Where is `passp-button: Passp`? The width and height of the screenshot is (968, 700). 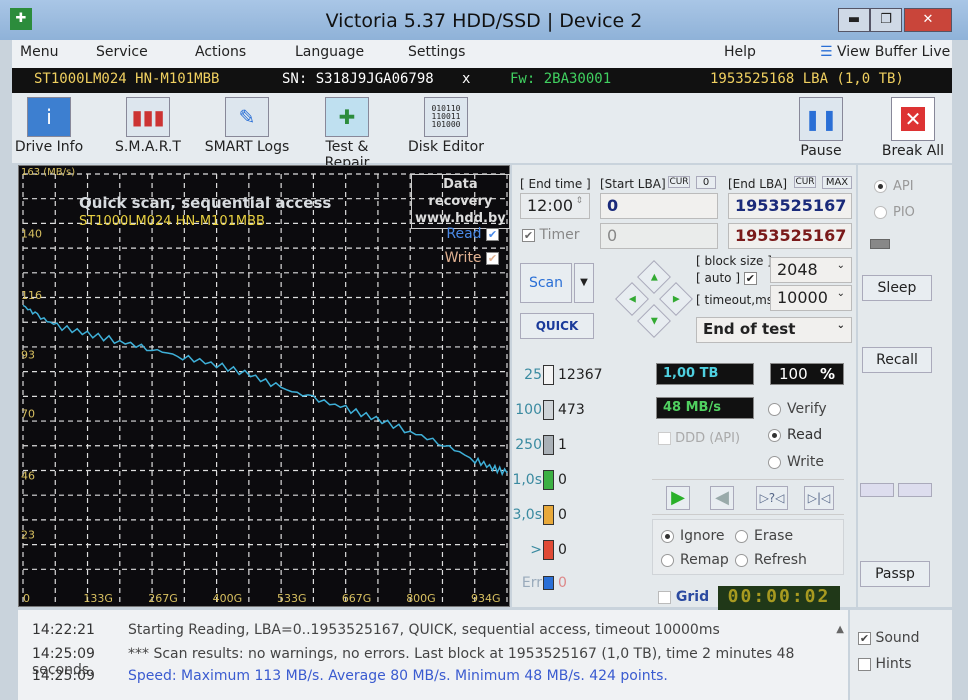 passp-button: Passp is located at coordinates (895, 574).